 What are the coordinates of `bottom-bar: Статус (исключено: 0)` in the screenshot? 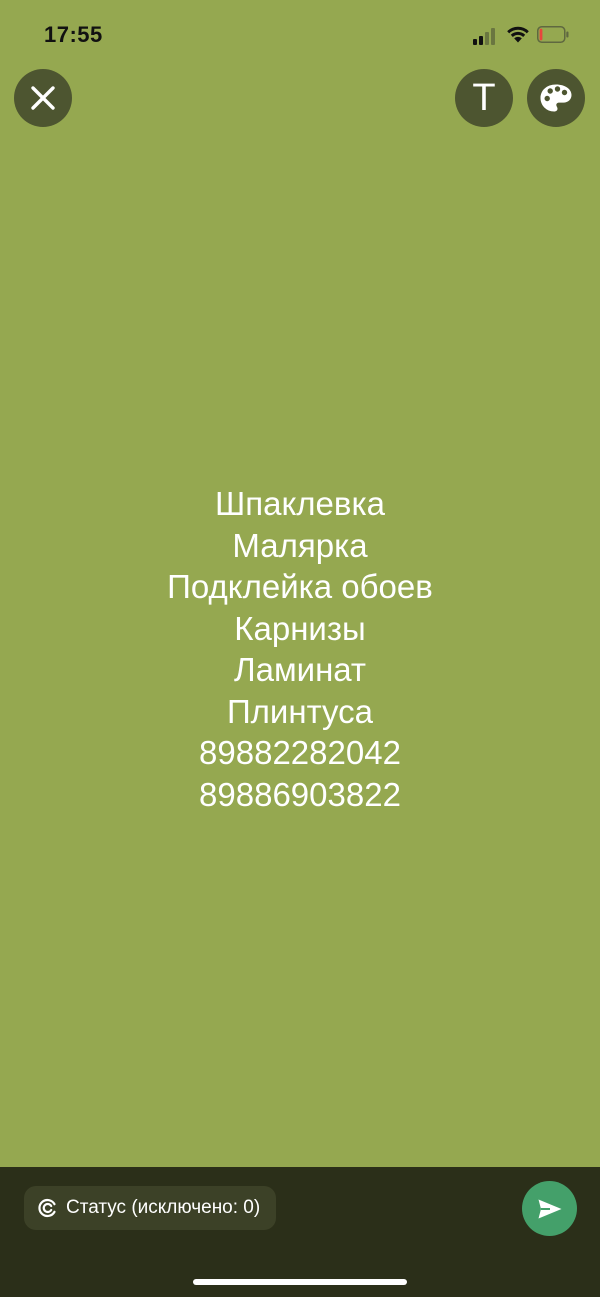 It's located at (300, 1232).